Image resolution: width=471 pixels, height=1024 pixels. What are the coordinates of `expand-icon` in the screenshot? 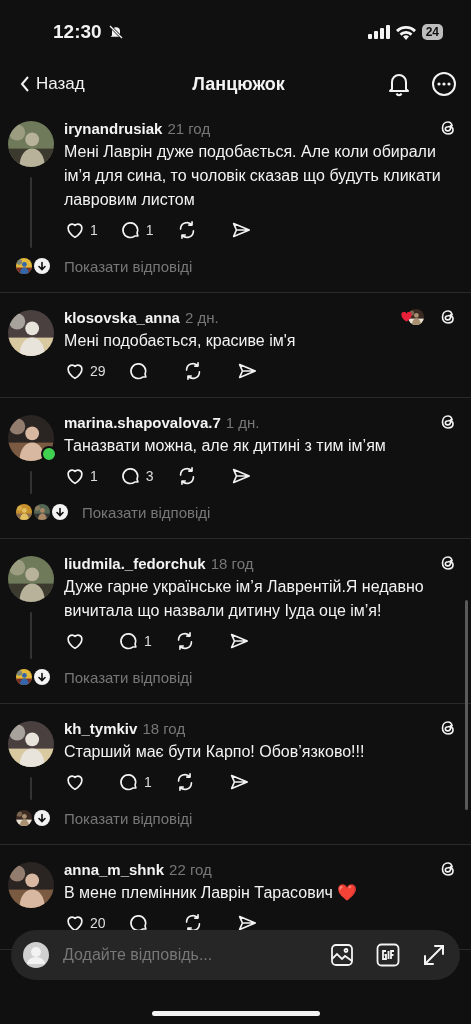 It's located at (434, 955).